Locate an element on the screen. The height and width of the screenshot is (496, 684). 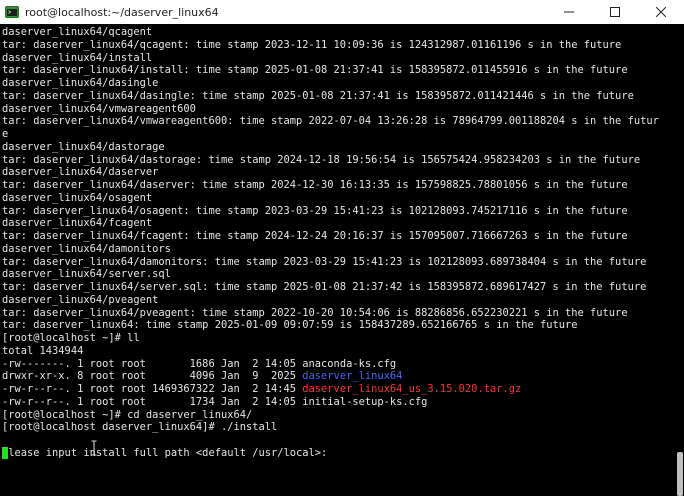
terminal-line: [root@localhost ~]# cd daserver_linux64/ is located at coordinates (127, 414).